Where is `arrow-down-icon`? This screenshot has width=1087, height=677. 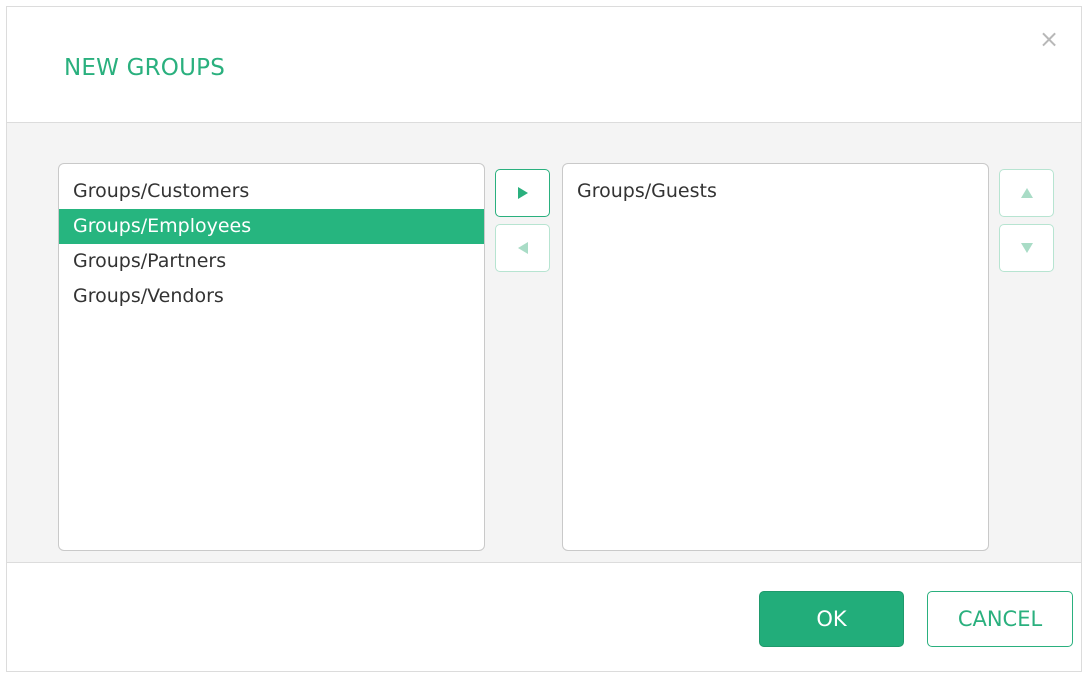
arrow-down-icon is located at coordinates (1026, 248).